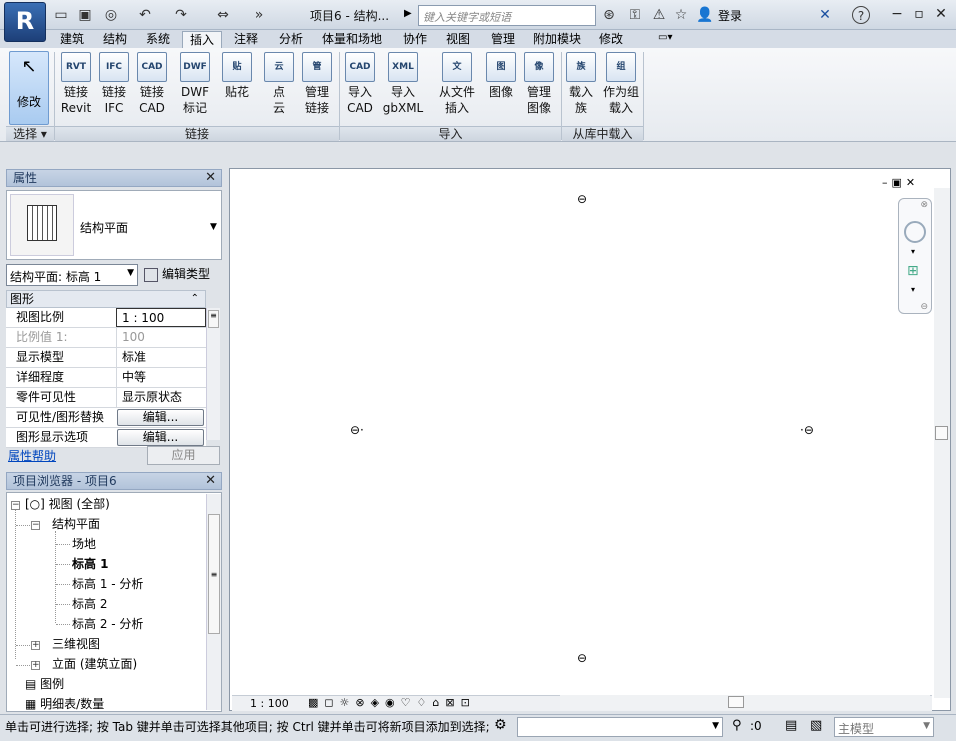 Image resolution: width=956 pixels, height=741 pixels. Describe the element at coordinates (816, 725) in the screenshot. I see `exclude-options-icon: ▧` at that location.